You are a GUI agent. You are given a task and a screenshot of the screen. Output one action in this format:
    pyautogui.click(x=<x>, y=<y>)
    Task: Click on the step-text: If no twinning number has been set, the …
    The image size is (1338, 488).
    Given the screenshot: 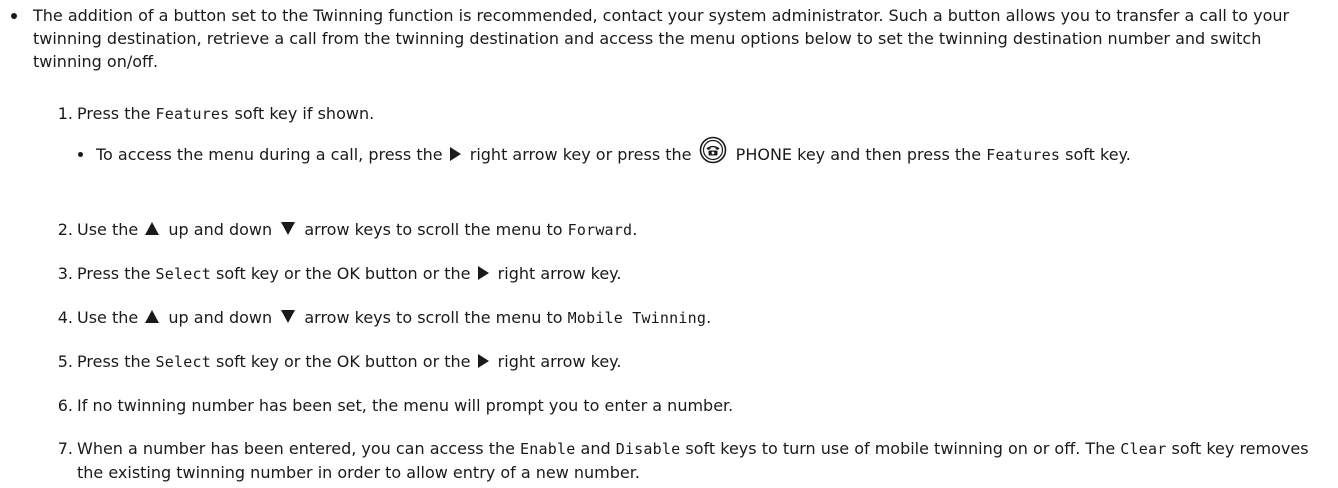 What is the action you would take?
    pyautogui.click(x=405, y=405)
    